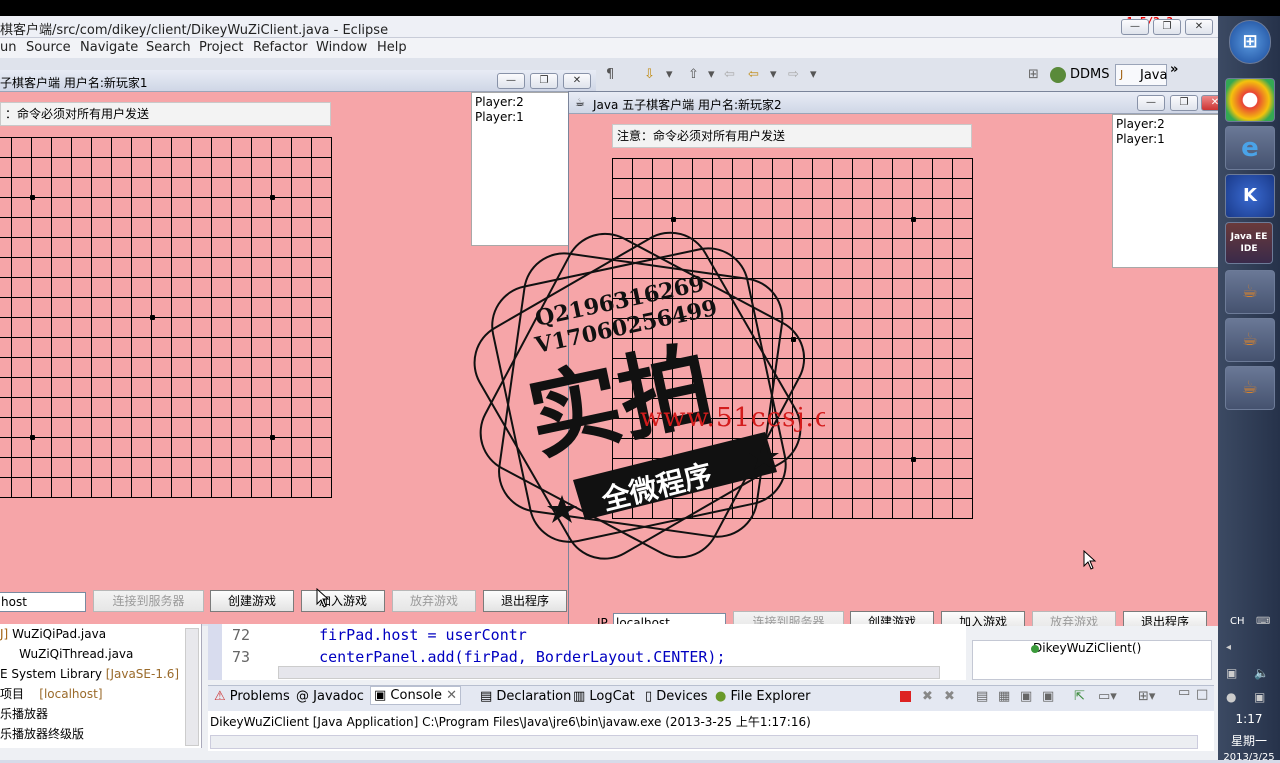 Image resolution: width=1280 pixels, height=763 pixels. What do you see at coordinates (1135, 27) in the screenshot?
I see `minimize-button: —` at bounding box center [1135, 27].